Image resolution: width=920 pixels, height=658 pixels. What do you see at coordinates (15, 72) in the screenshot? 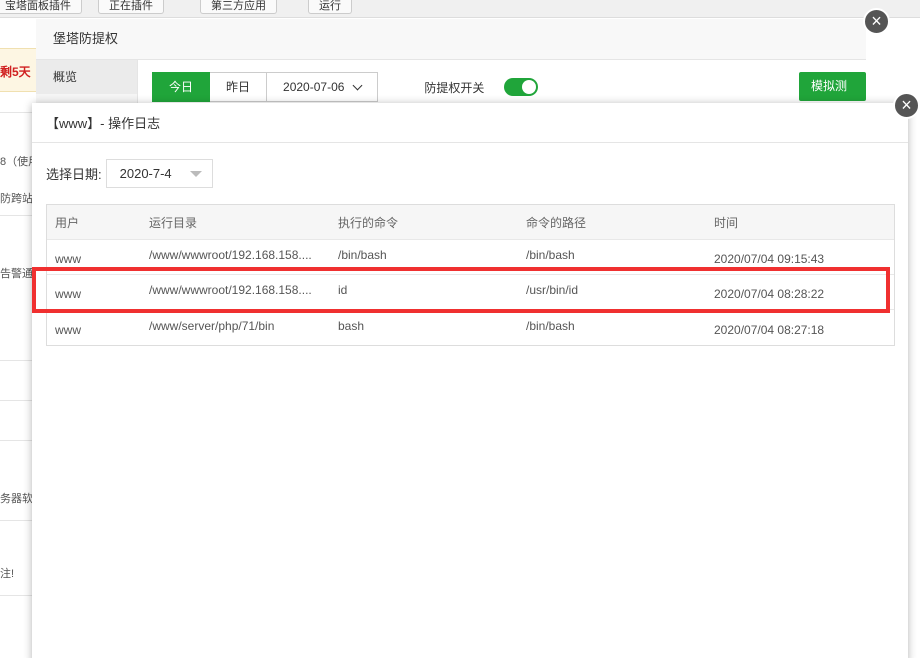
I see `background-alert-text: 剩5天` at bounding box center [15, 72].